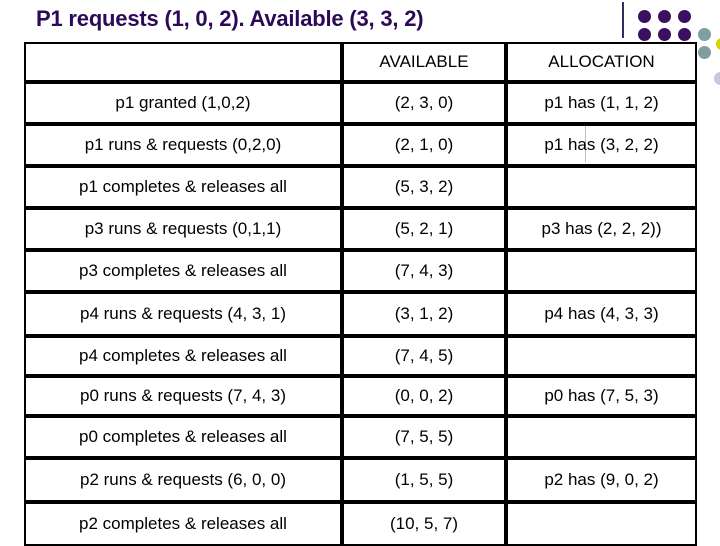  I want to click on cell-available: (10, 5, 7), so click(424, 524).